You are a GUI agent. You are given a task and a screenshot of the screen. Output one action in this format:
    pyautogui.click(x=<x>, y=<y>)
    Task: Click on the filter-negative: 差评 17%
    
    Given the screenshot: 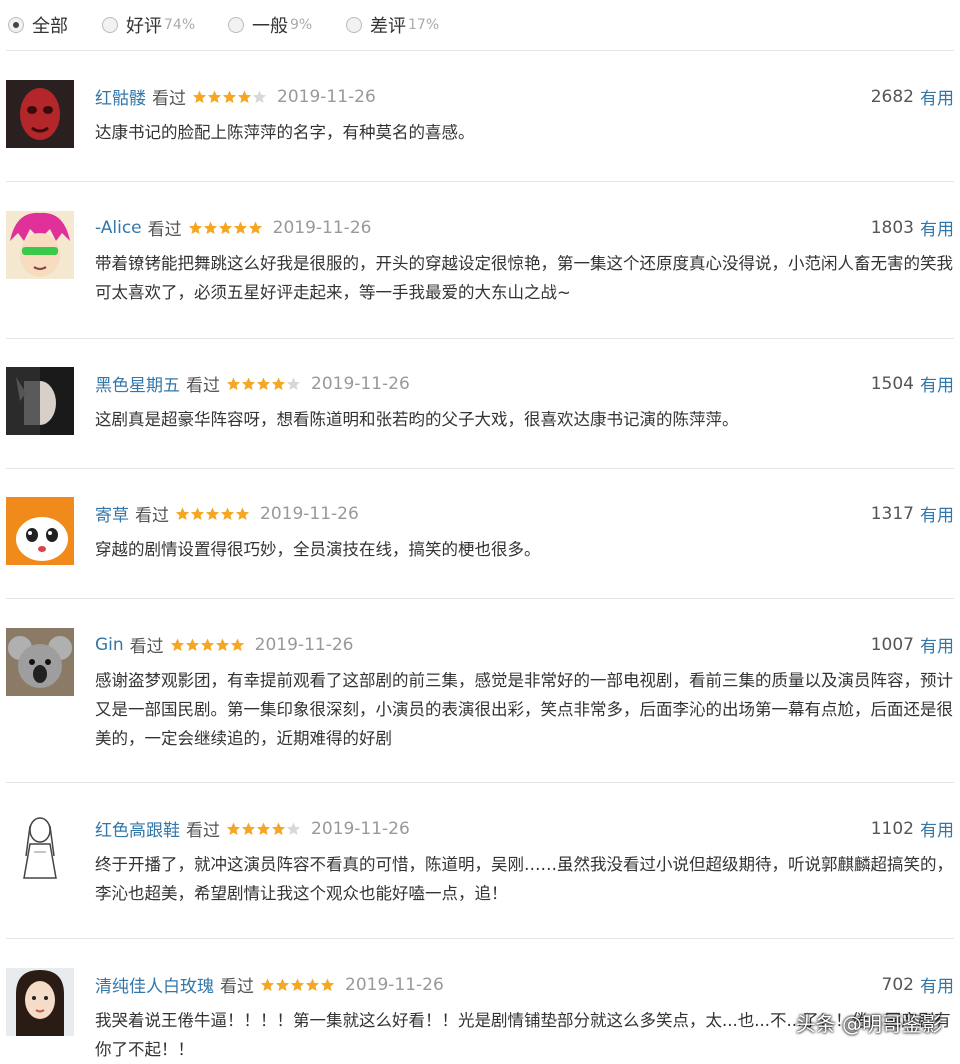 What is the action you would take?
    pyautogui.click(x=392, y=25)
    